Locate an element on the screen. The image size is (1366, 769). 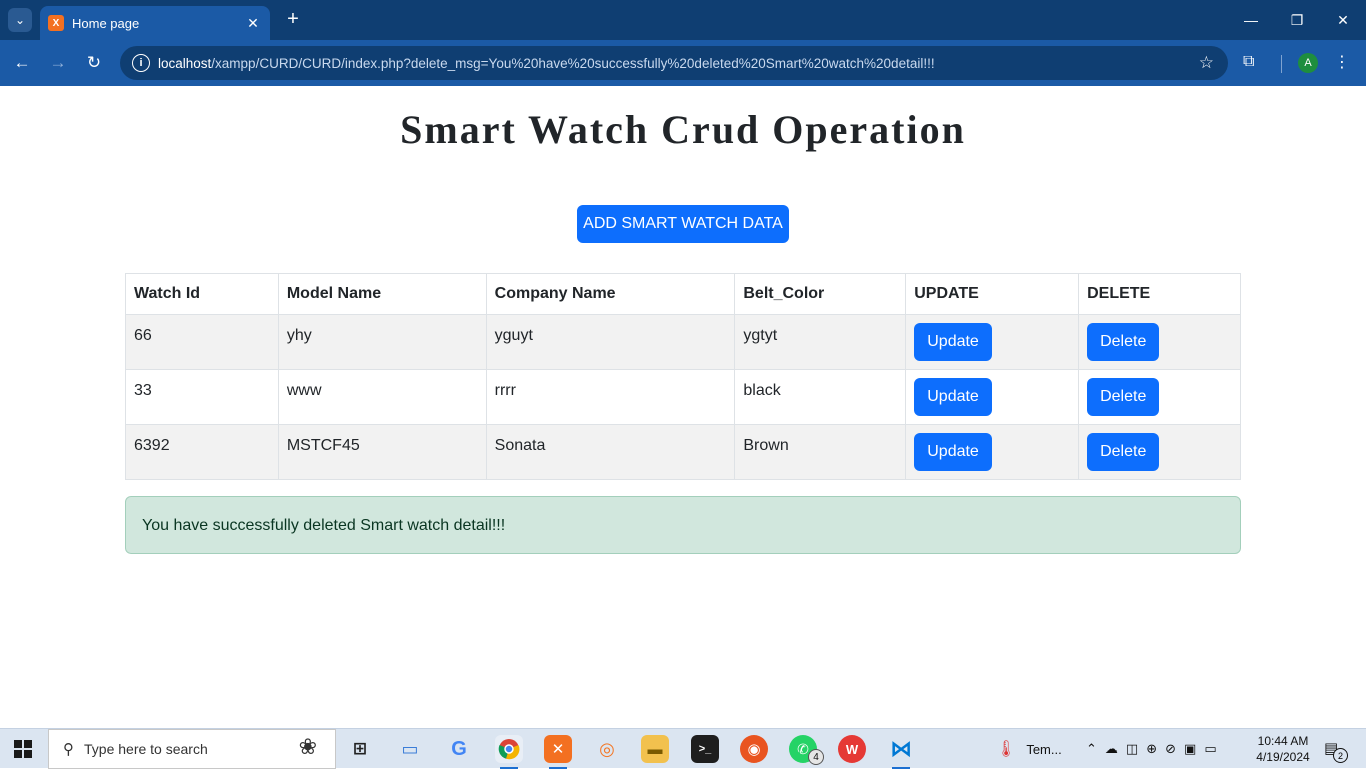
taskbar-search-input: ⚲ Type here to search ❀ is located at coordinates (192, 749).